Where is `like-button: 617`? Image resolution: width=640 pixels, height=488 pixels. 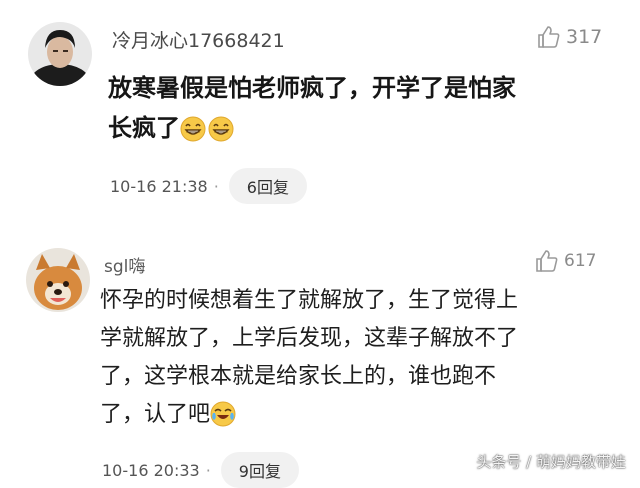
like-button: 617 is located at coordinates (565, 261).